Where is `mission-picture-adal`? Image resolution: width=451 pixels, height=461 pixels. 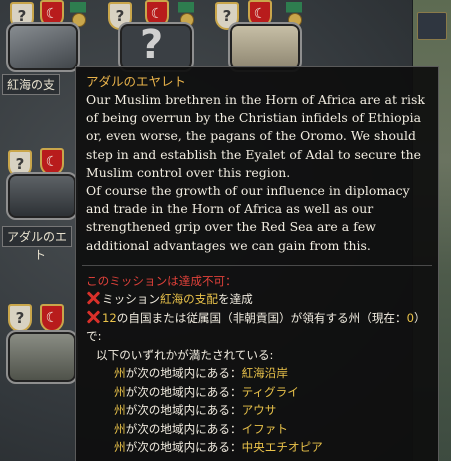 mission-picture-adal is located at coordinates (42, 196).